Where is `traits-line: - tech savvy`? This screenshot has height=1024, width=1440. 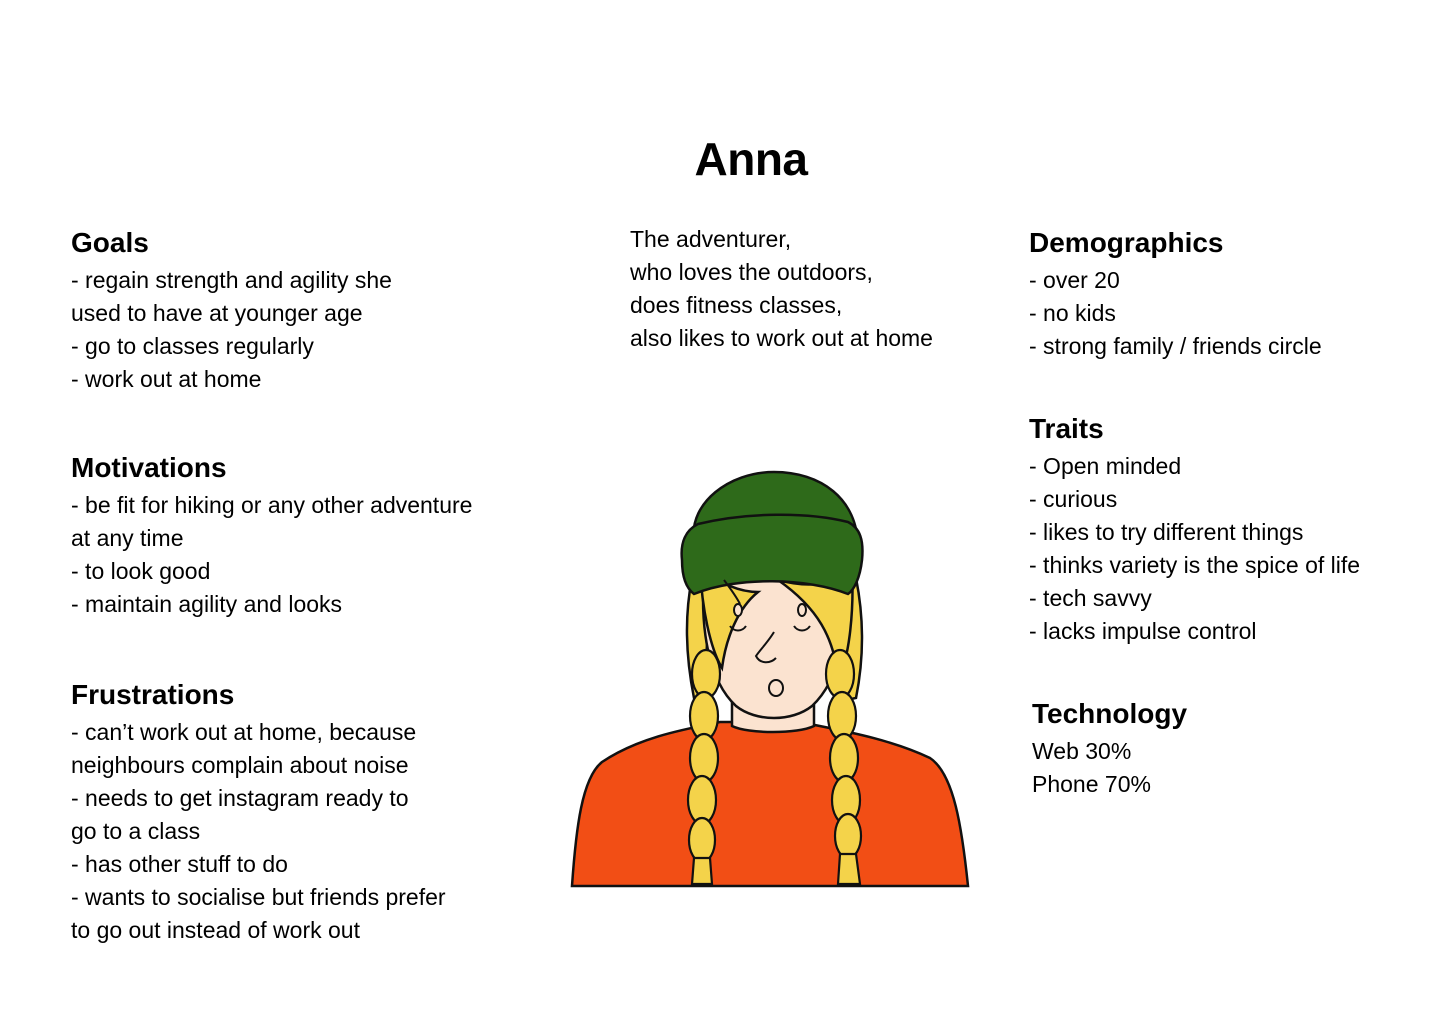 traits-line: - tech savvy is located at coordinates (1090, 598).